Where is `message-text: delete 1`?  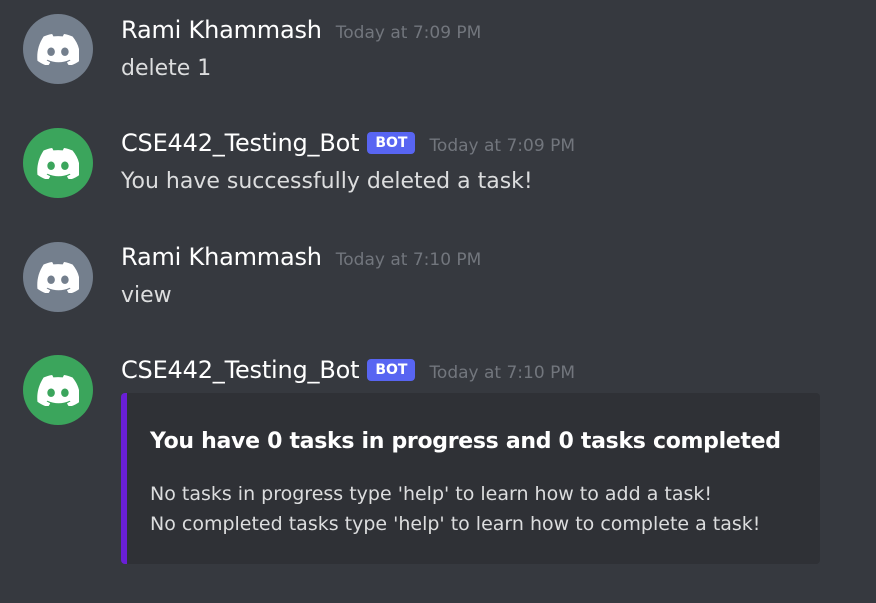
message-text: delete 1 is located at coordinates (166, 68).